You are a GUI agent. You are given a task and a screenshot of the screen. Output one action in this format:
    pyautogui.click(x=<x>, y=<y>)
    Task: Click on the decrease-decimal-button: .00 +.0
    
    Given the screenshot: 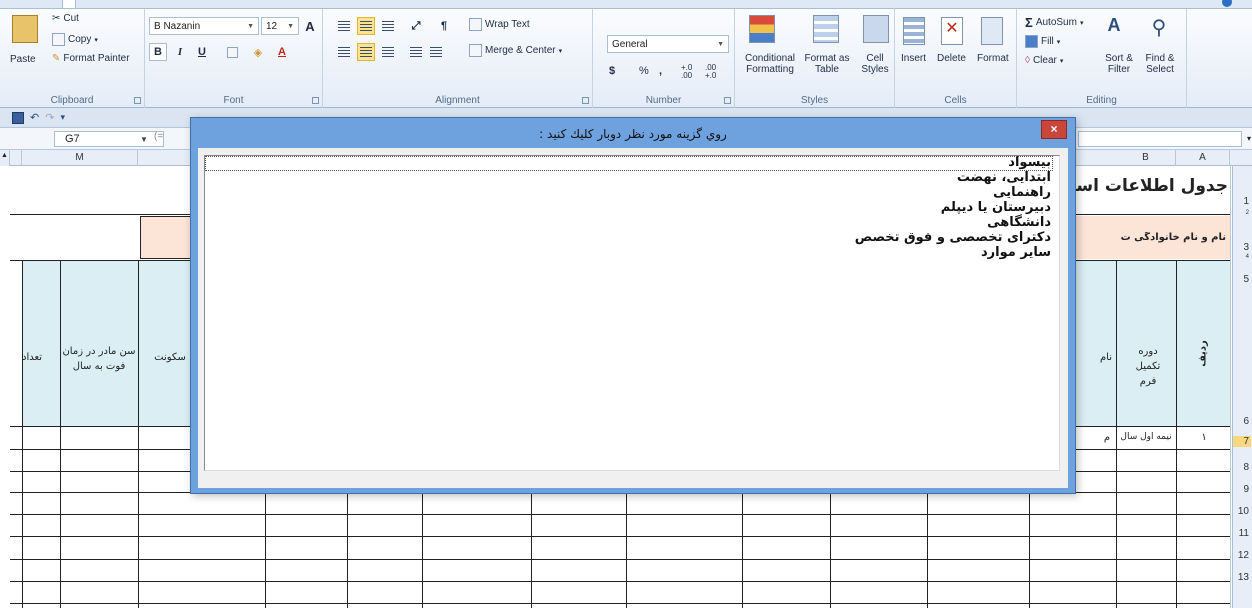 What is the action you would take?
    pyautogui.click(x=714, y=72)
    